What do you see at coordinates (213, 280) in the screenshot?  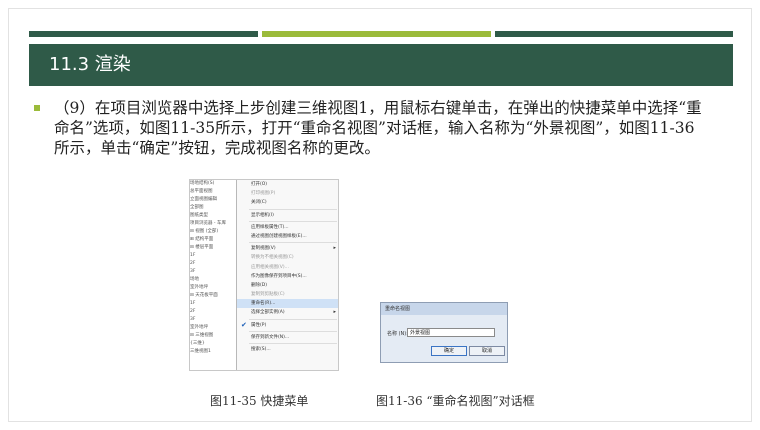 I see `tree-item: 场地` at bounding box center [213, 280].